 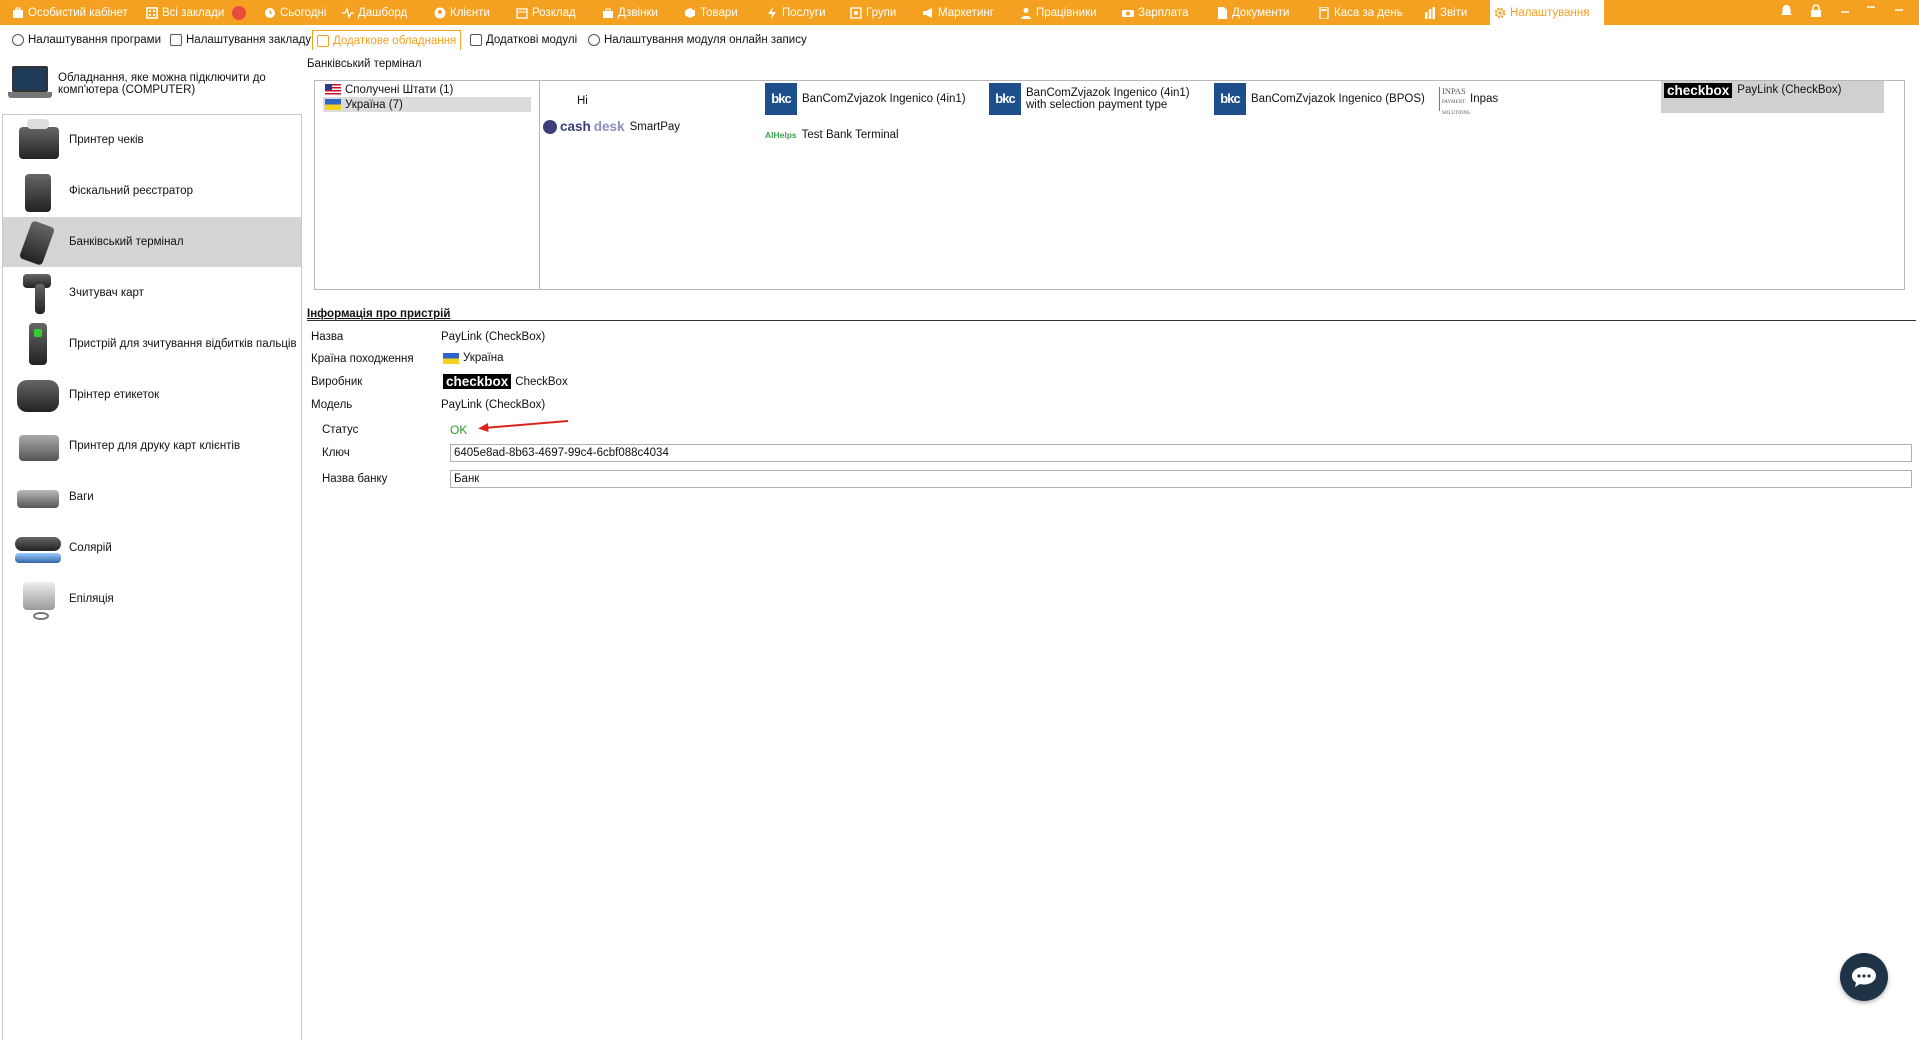 What do you see at coordinates (1786, 12) in the screenshot?
I see `bell-icon` at bounding box center [1786, 12].